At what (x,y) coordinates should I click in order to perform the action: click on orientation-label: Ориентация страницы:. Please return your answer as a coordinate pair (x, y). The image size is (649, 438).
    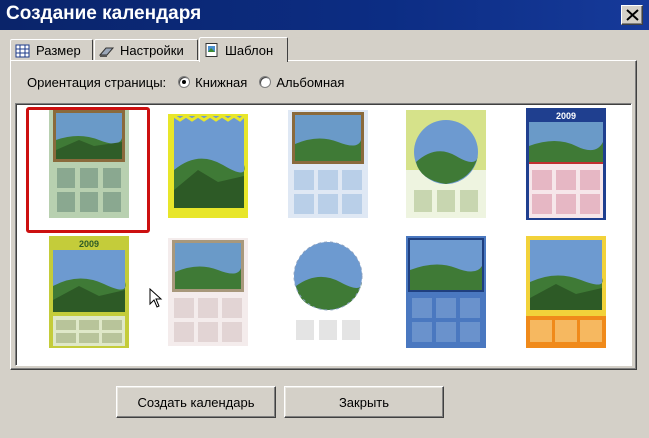
    Looking at the image, I should click on (97, 82).